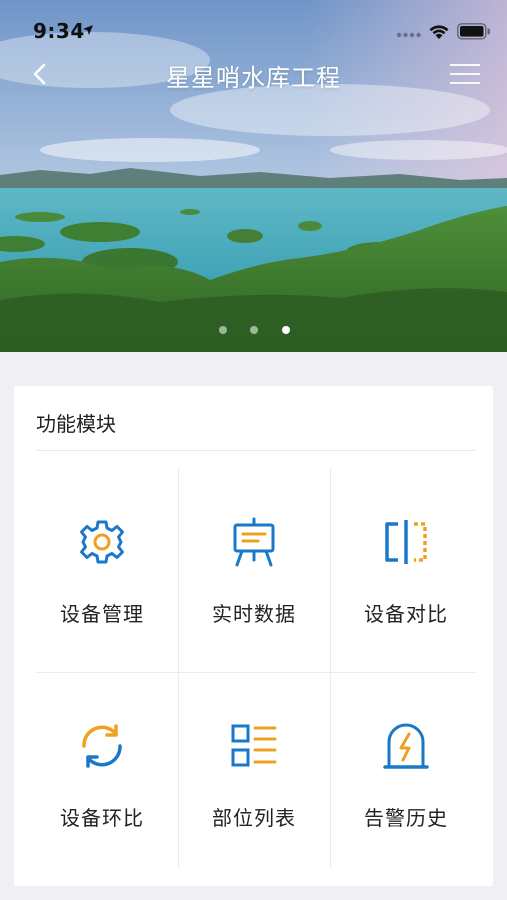 This screenshot has width=507, height=900. What do you see at coordinates (406, 746) in the screenshot?
I see `alarm-lightning-icon` at bounding box center [406, 746].